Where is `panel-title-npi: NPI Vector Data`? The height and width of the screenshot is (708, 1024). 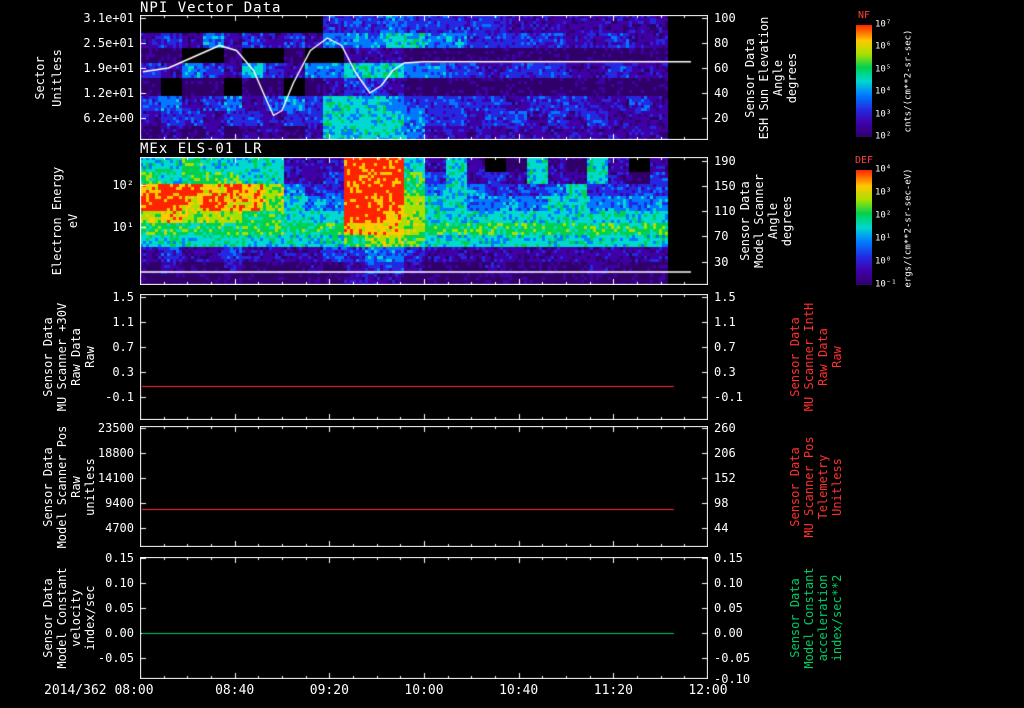 panel-title-npi: NPI Vector Data is located at coordinates (211, 8).